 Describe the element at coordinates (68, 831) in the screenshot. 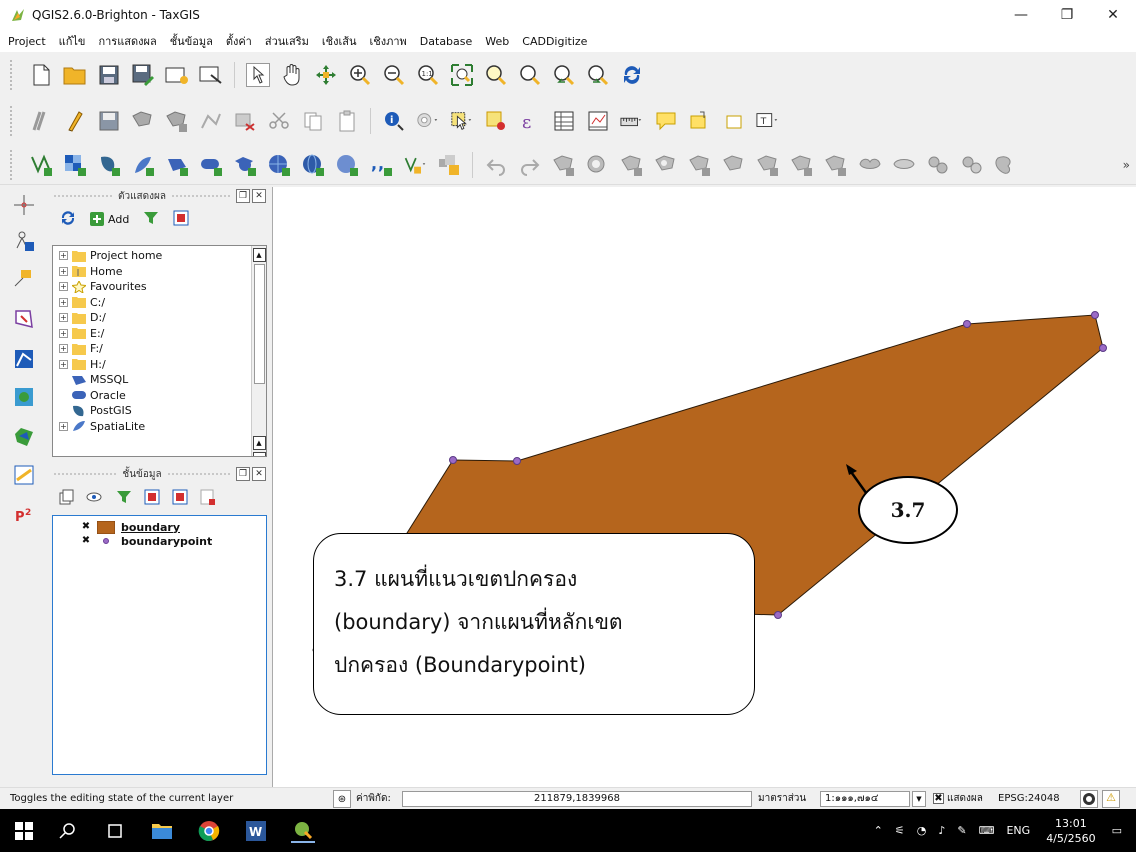

I see `search-icon` at that location.